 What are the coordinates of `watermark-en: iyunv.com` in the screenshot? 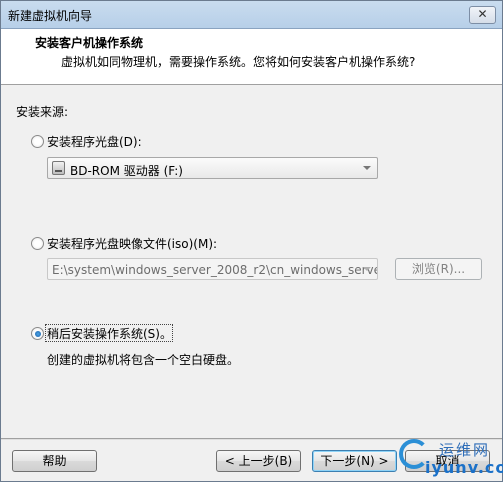 It's located at (464, 467).